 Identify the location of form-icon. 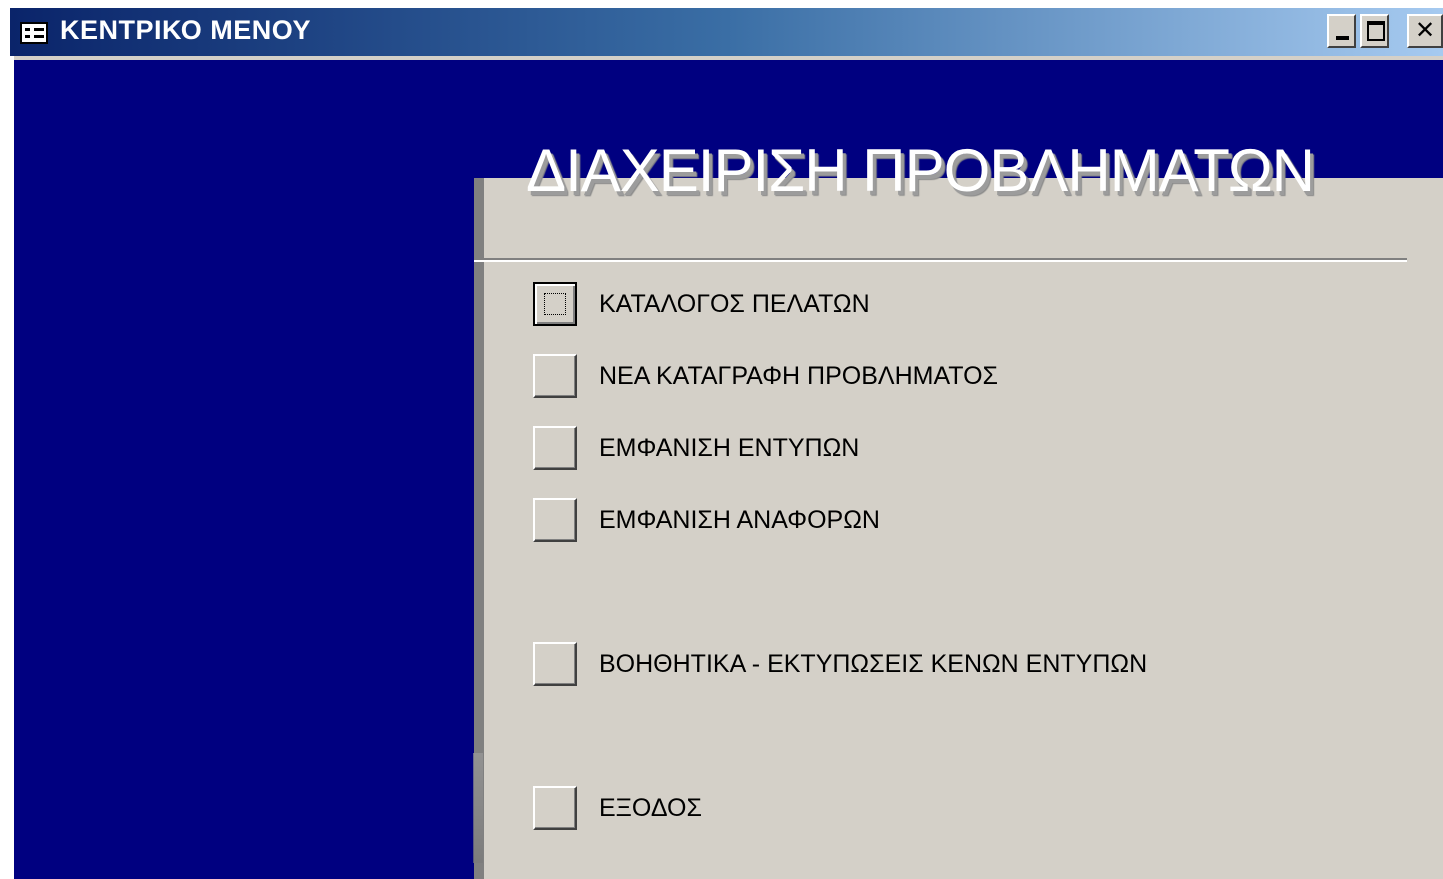
(34, 33).